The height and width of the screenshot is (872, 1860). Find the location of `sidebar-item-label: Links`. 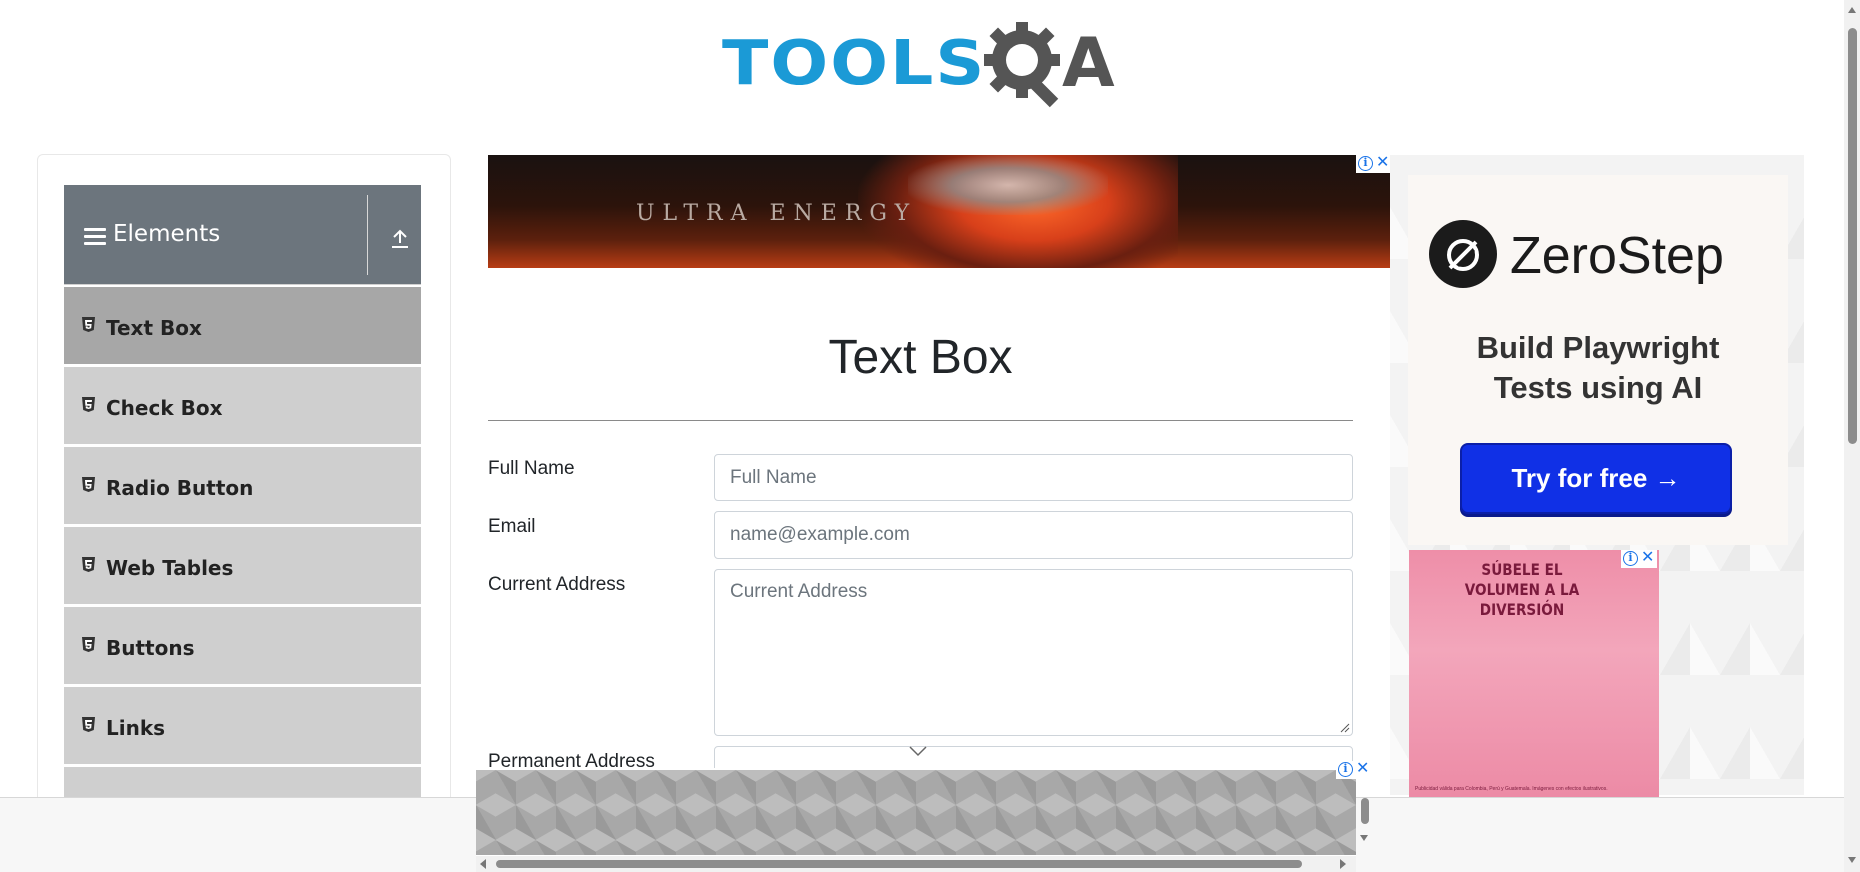

sidebar-item-label: Links is located at coordinates (136, 728).